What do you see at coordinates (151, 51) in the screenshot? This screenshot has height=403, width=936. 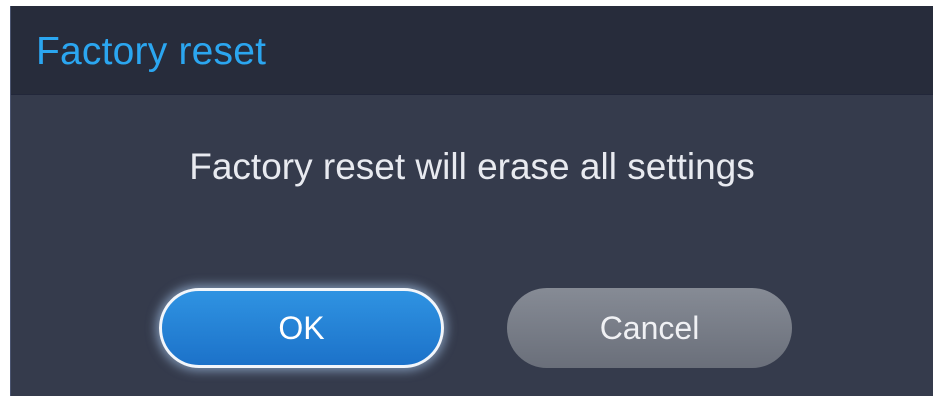 I see `dialog-title: Factory reset` at bounding box center [151, 51].